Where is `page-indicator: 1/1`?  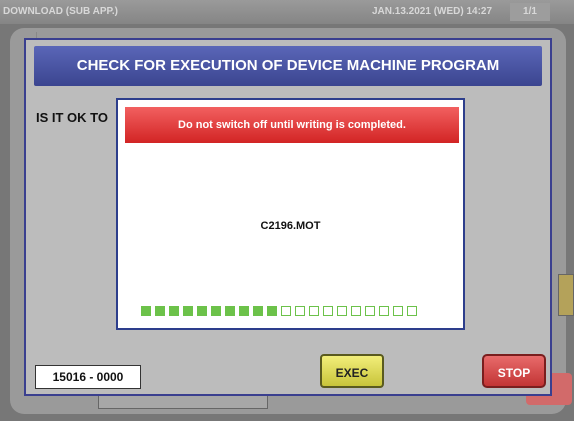 page-indicator: 1/1 is located at coordinates (530, 12).